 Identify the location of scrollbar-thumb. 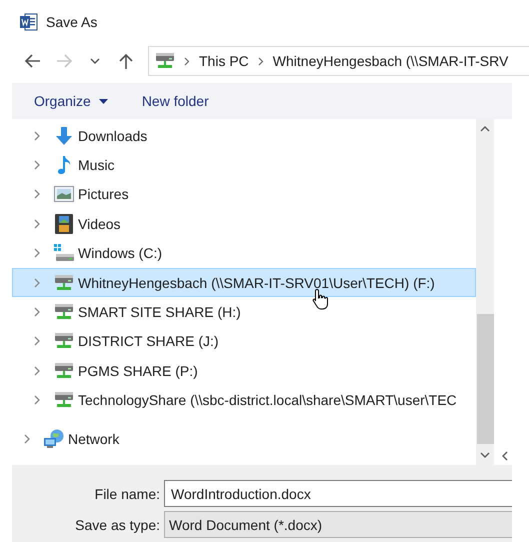
(485, 379).